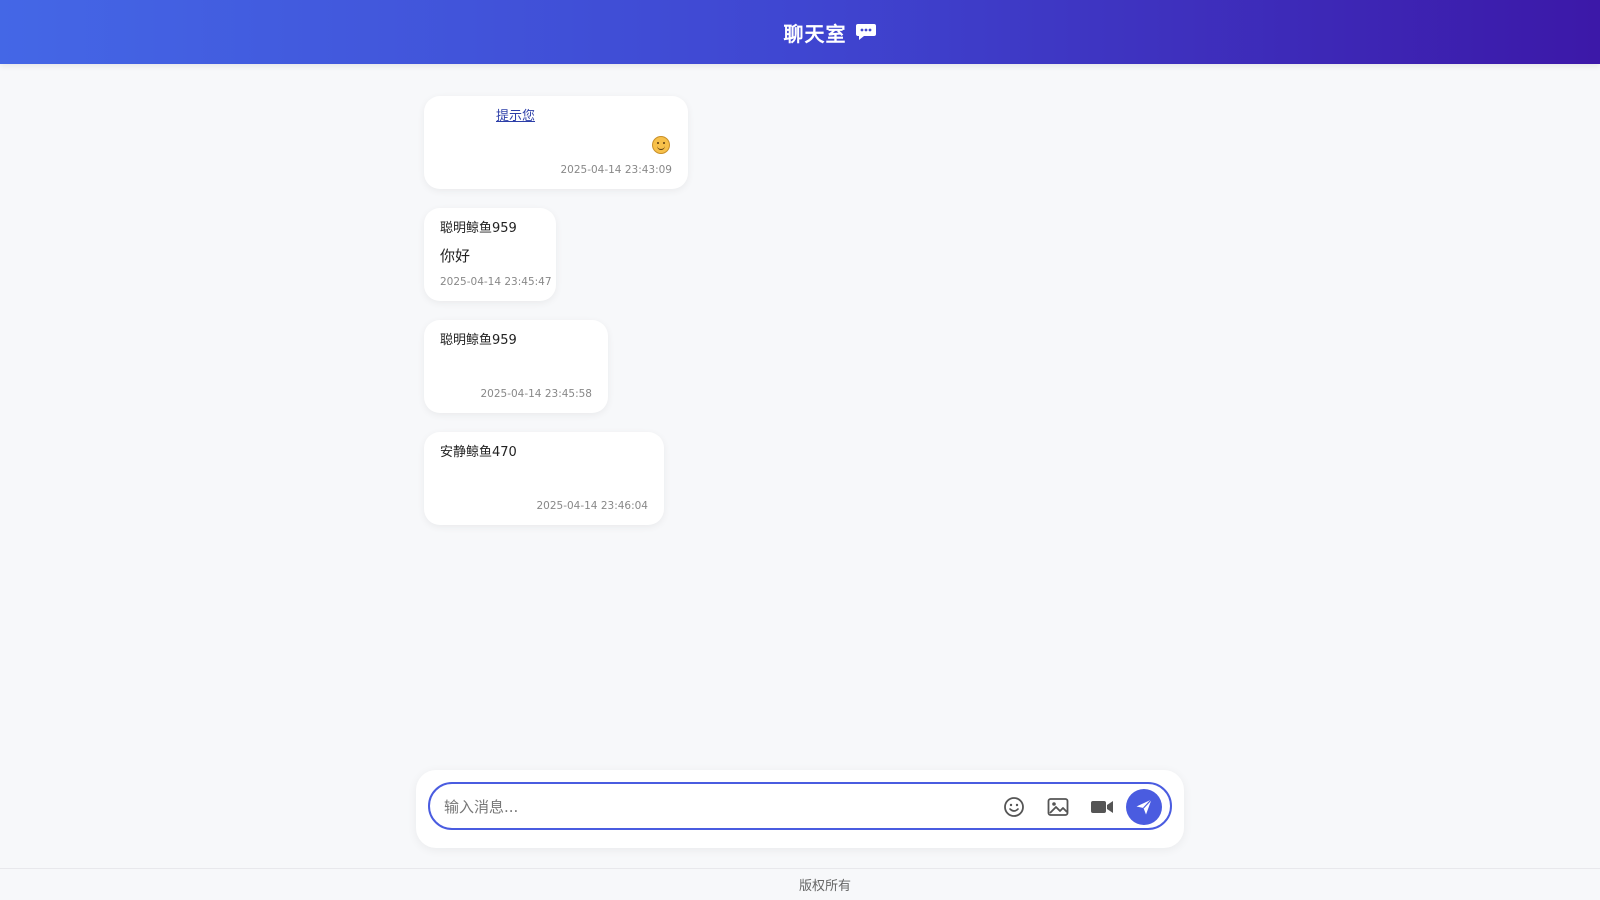 Image resolution: width=1600 pixels, height=900 pixels. I want to click on app-header: 聊天室, so click(800, 32).